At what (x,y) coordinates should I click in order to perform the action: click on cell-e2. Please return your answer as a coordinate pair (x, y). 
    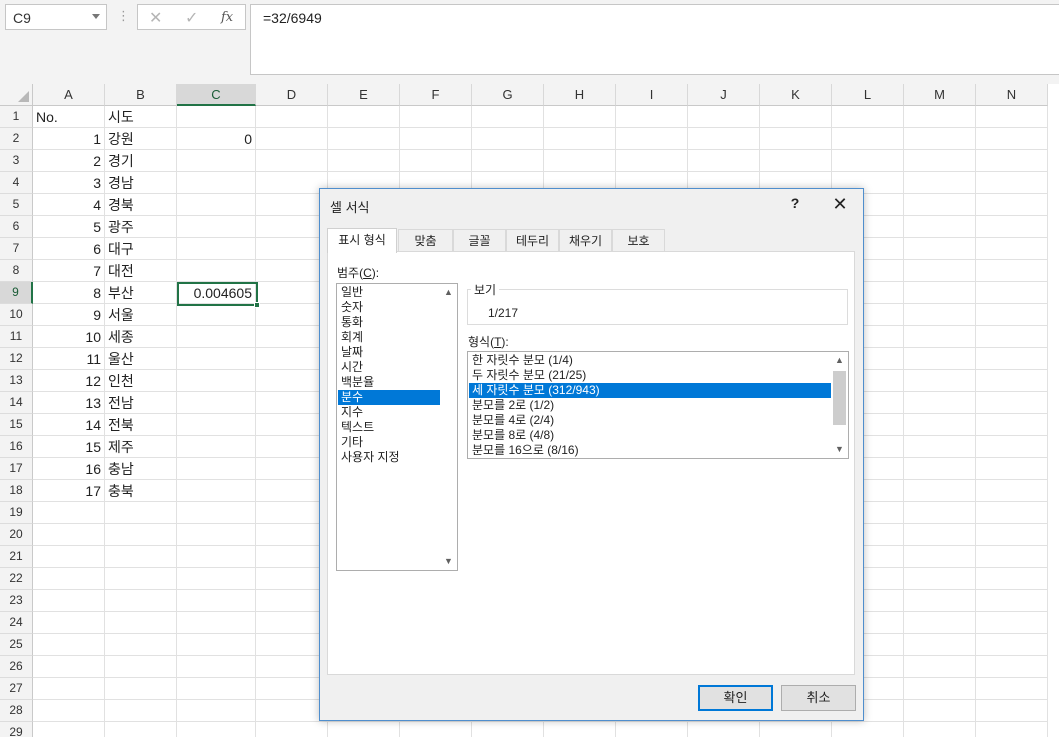
    Looking at the image, I should click on (364, 139).